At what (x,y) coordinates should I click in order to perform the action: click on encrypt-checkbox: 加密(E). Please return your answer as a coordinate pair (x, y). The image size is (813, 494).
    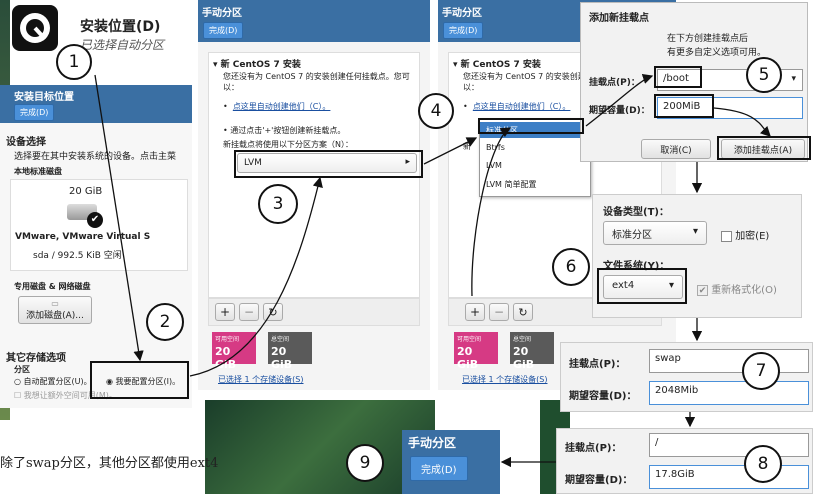
    Looking at the image, I should click on (745, 234).